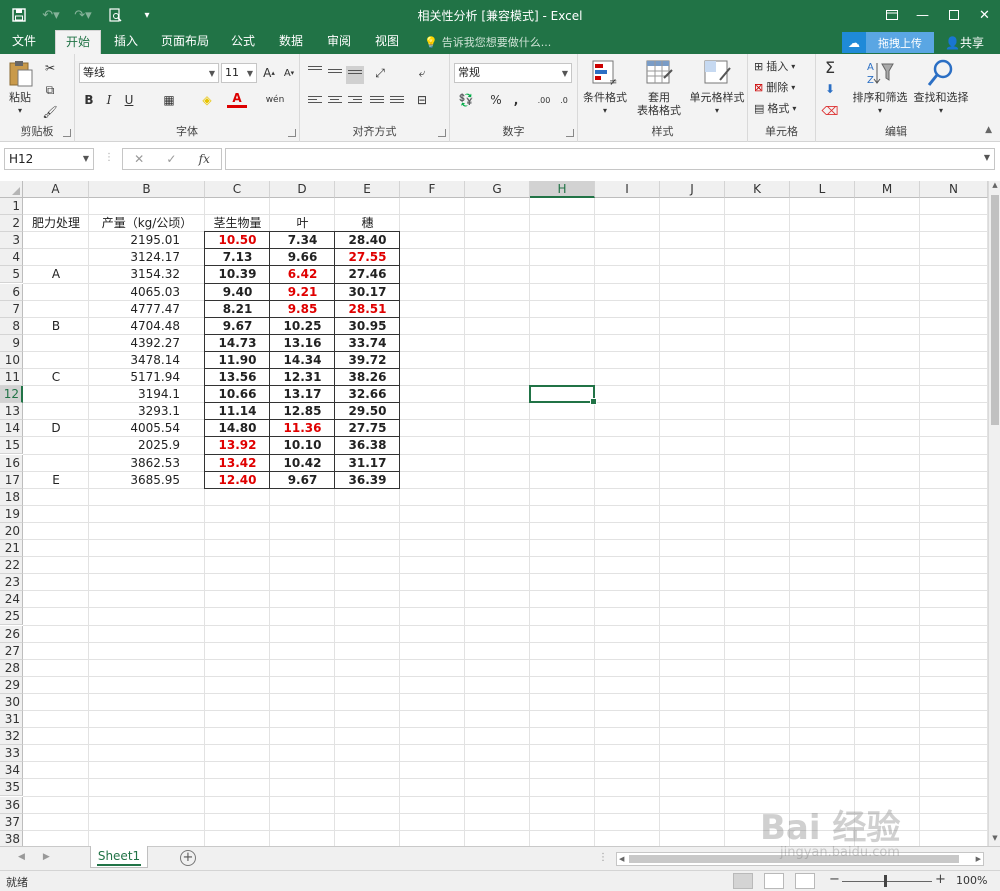 The width and height of the screenshot is (1000, 891). I want to click on group-label-cell: C, so click(56, 377).